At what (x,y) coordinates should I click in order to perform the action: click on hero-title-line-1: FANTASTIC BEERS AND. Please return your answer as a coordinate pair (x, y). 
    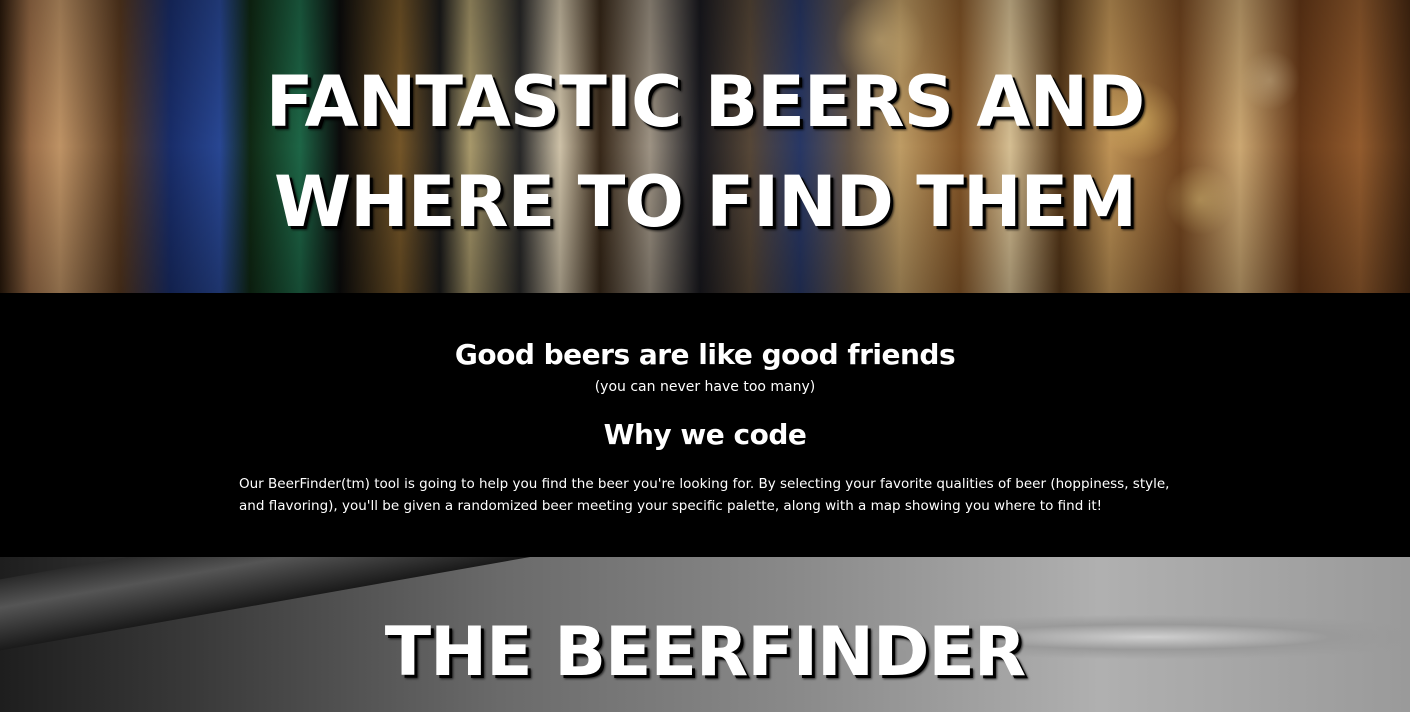
    Looking at the image, I should click on (705, 102).